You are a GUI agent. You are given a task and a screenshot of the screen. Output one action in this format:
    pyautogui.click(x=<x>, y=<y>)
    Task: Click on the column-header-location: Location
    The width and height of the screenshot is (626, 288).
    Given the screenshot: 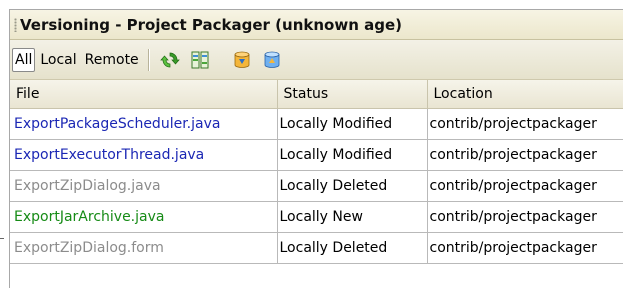 What is the action you would take?
    pyautogui.click(x=525, y=94)
    